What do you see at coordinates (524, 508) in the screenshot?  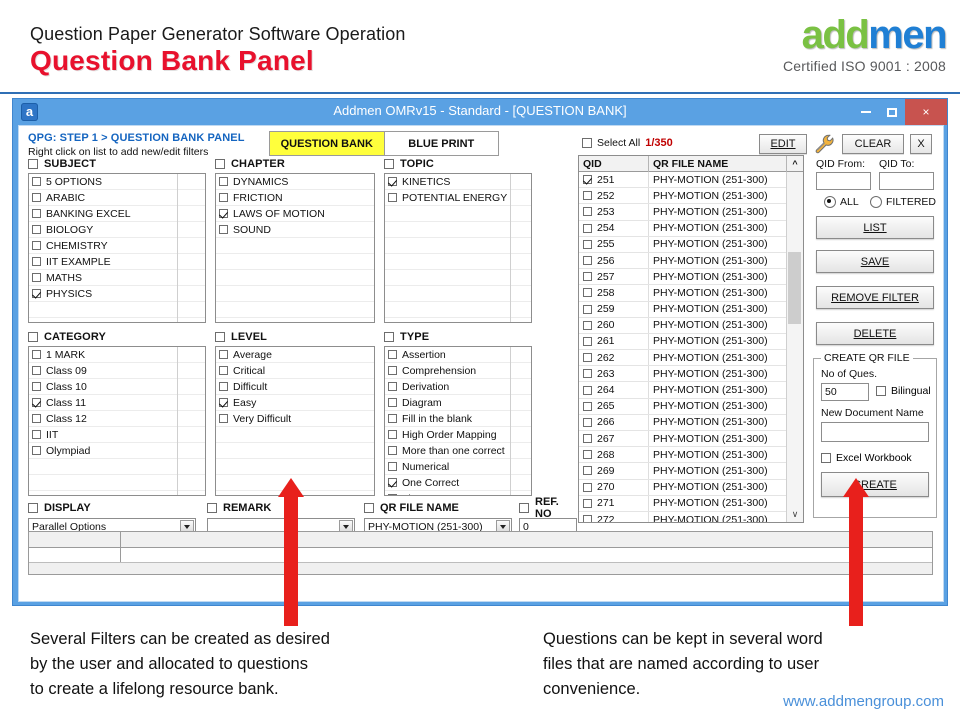 I see `ref-no-checkbox` at bounding box center [524, 508].